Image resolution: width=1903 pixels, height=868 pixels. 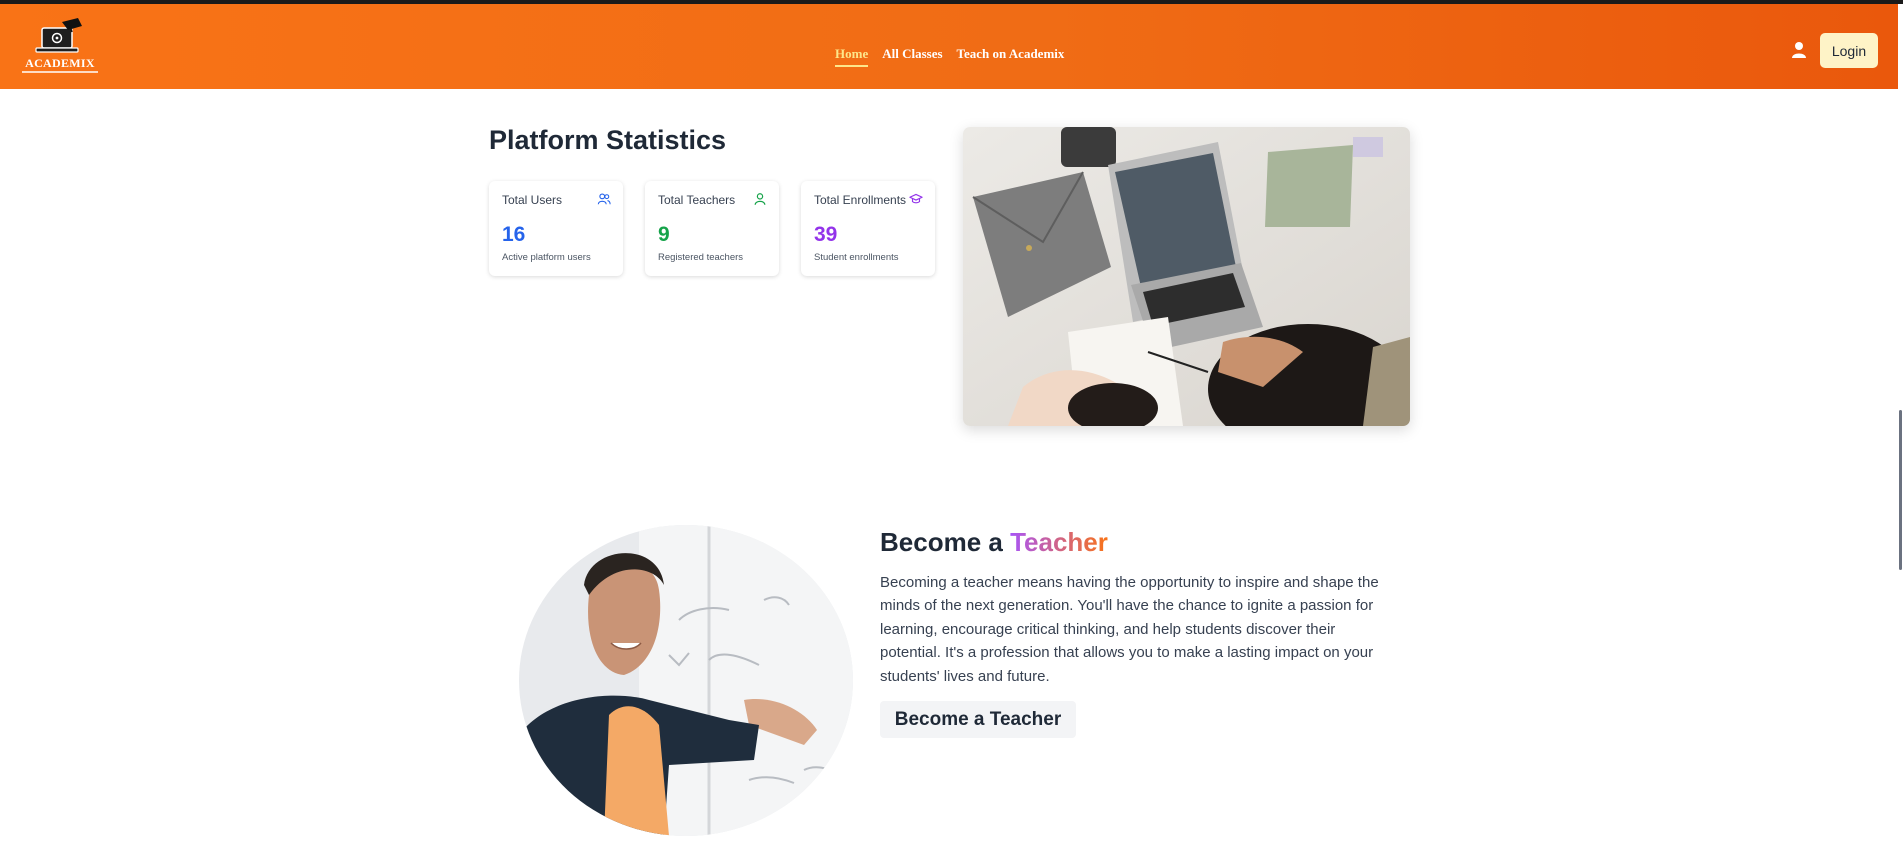 I want to click on stat-card-teachers: Total Teachers 9 Registered teachers, so click(x=712, y=228).